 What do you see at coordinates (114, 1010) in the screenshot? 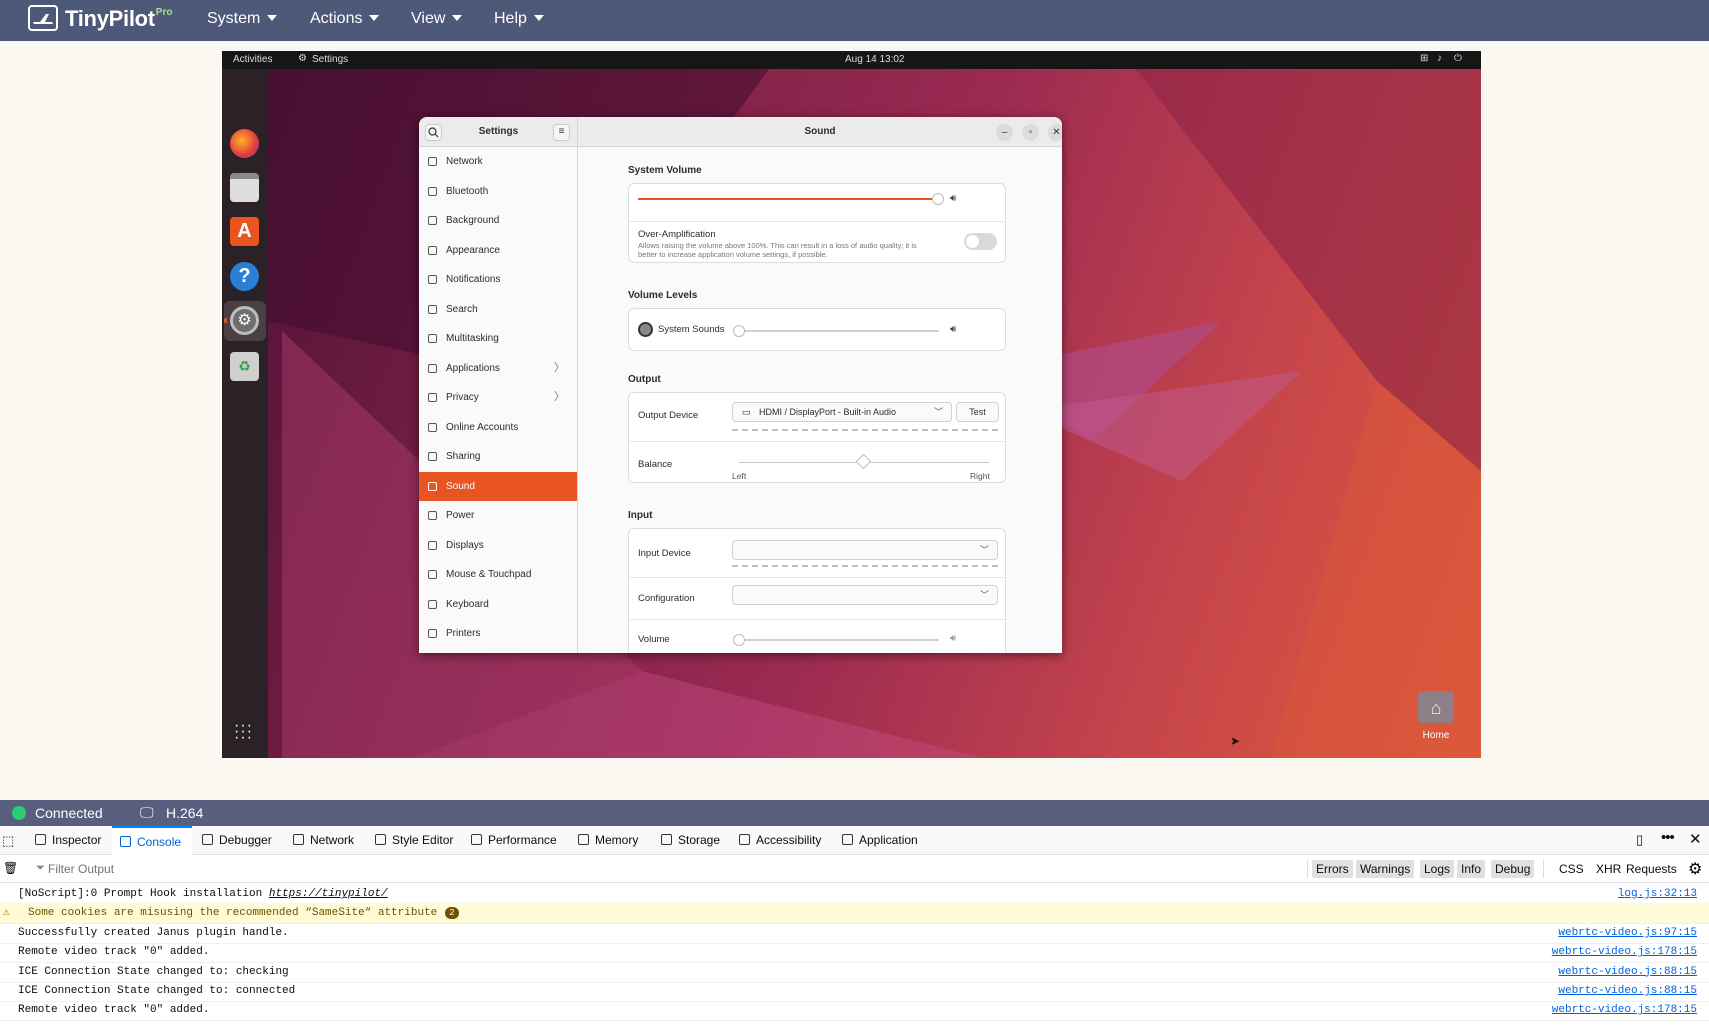
I see `message-text: Remote video track "0" added.` at bounding box center [114, 1010].